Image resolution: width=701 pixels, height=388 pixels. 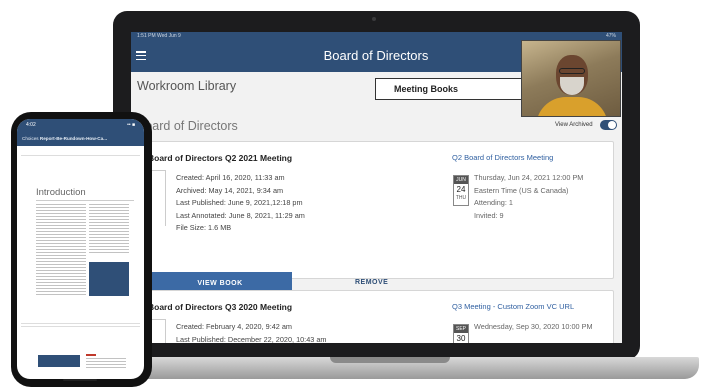 What do you see at coordinates (529, 177) in the screenshot?
I see `event-date: Thursday, Jun 24, 2021 12:00 PM` at bounding box center [529, 177].